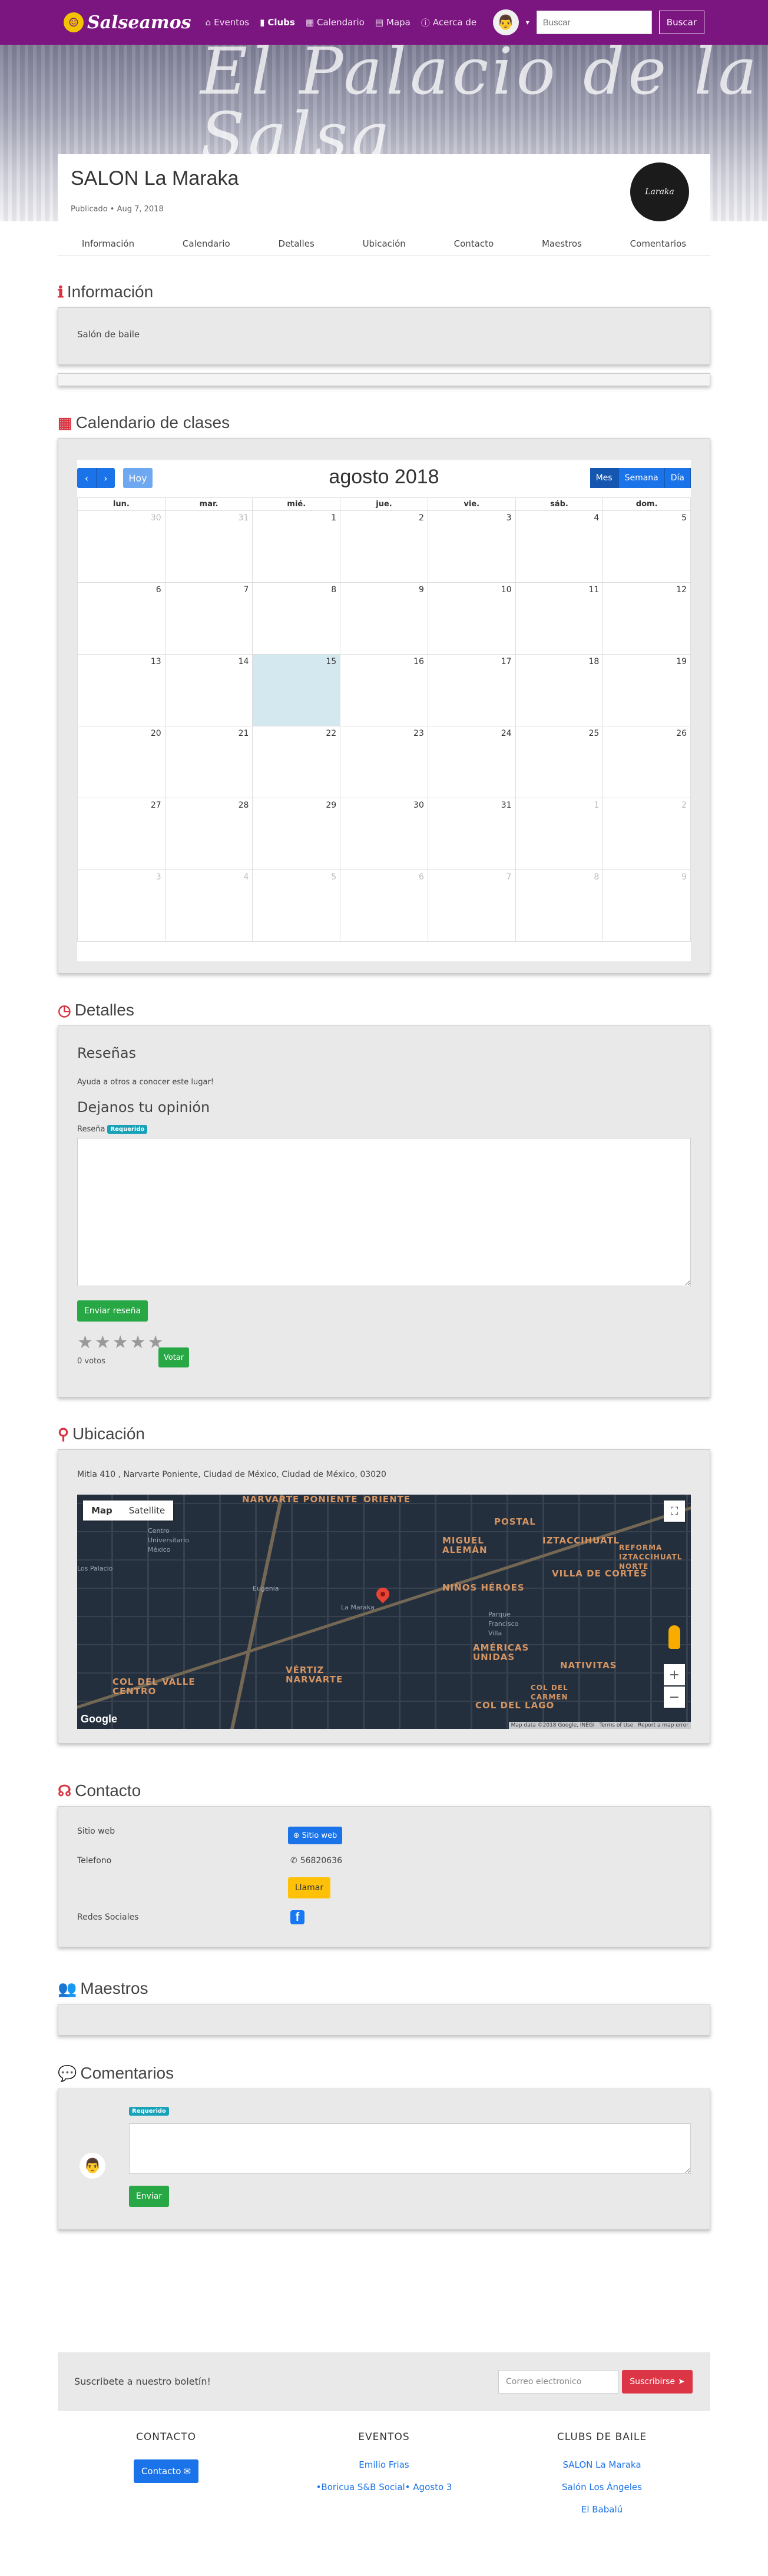  I want to click on calendar-day-cell: 23, so click(384, 762).